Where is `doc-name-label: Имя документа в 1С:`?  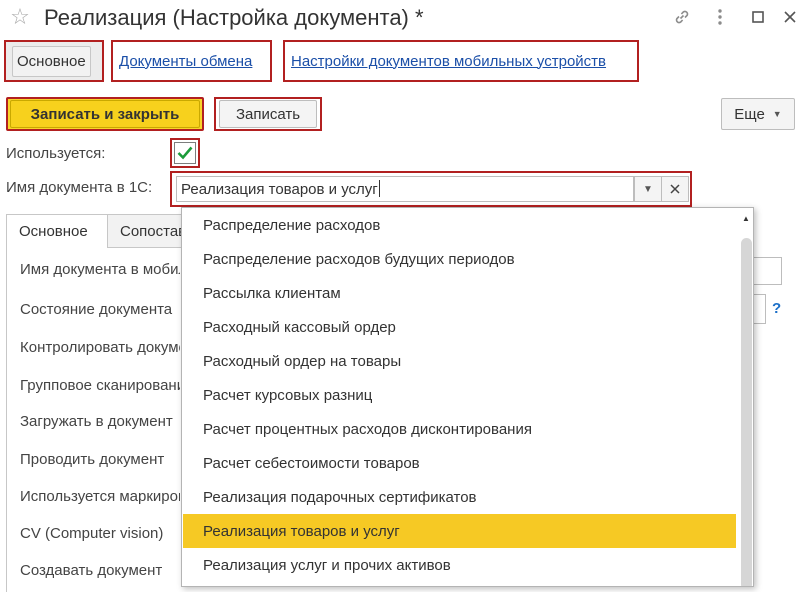
doc-name-label: Имя документа в 1С: is located at coordinates (79, 187).